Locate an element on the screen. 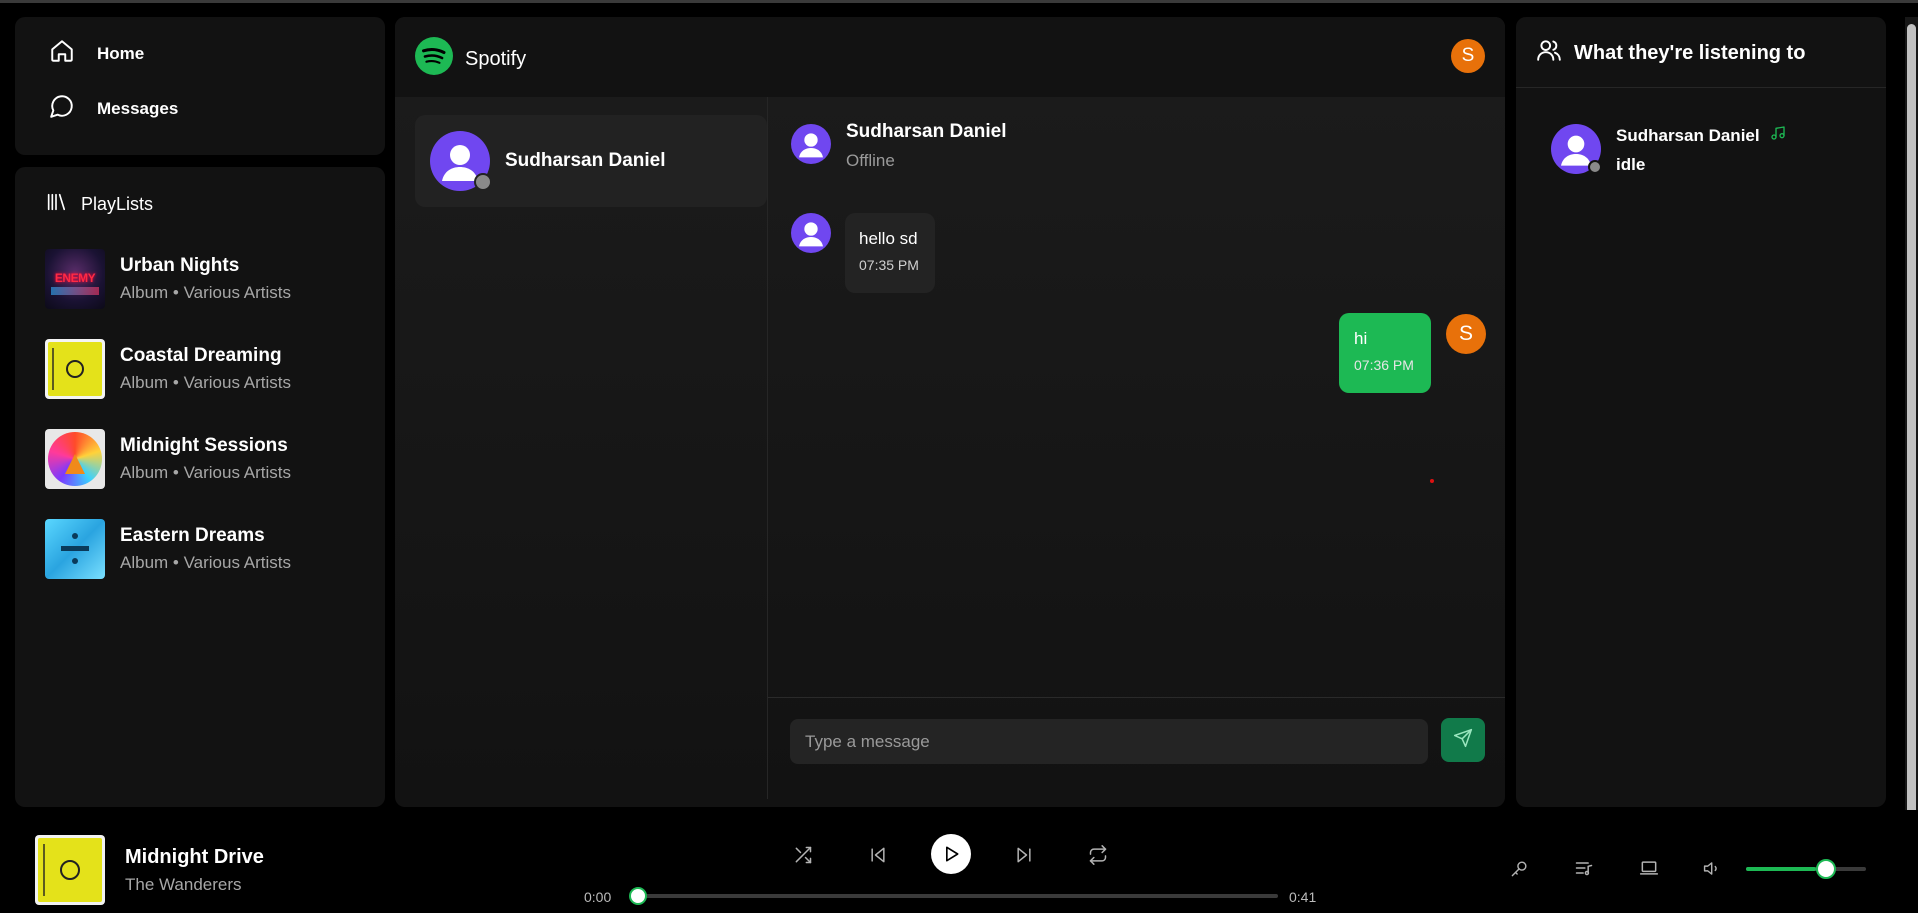  nav-item-label: Home is located at coordinates (121, 53).